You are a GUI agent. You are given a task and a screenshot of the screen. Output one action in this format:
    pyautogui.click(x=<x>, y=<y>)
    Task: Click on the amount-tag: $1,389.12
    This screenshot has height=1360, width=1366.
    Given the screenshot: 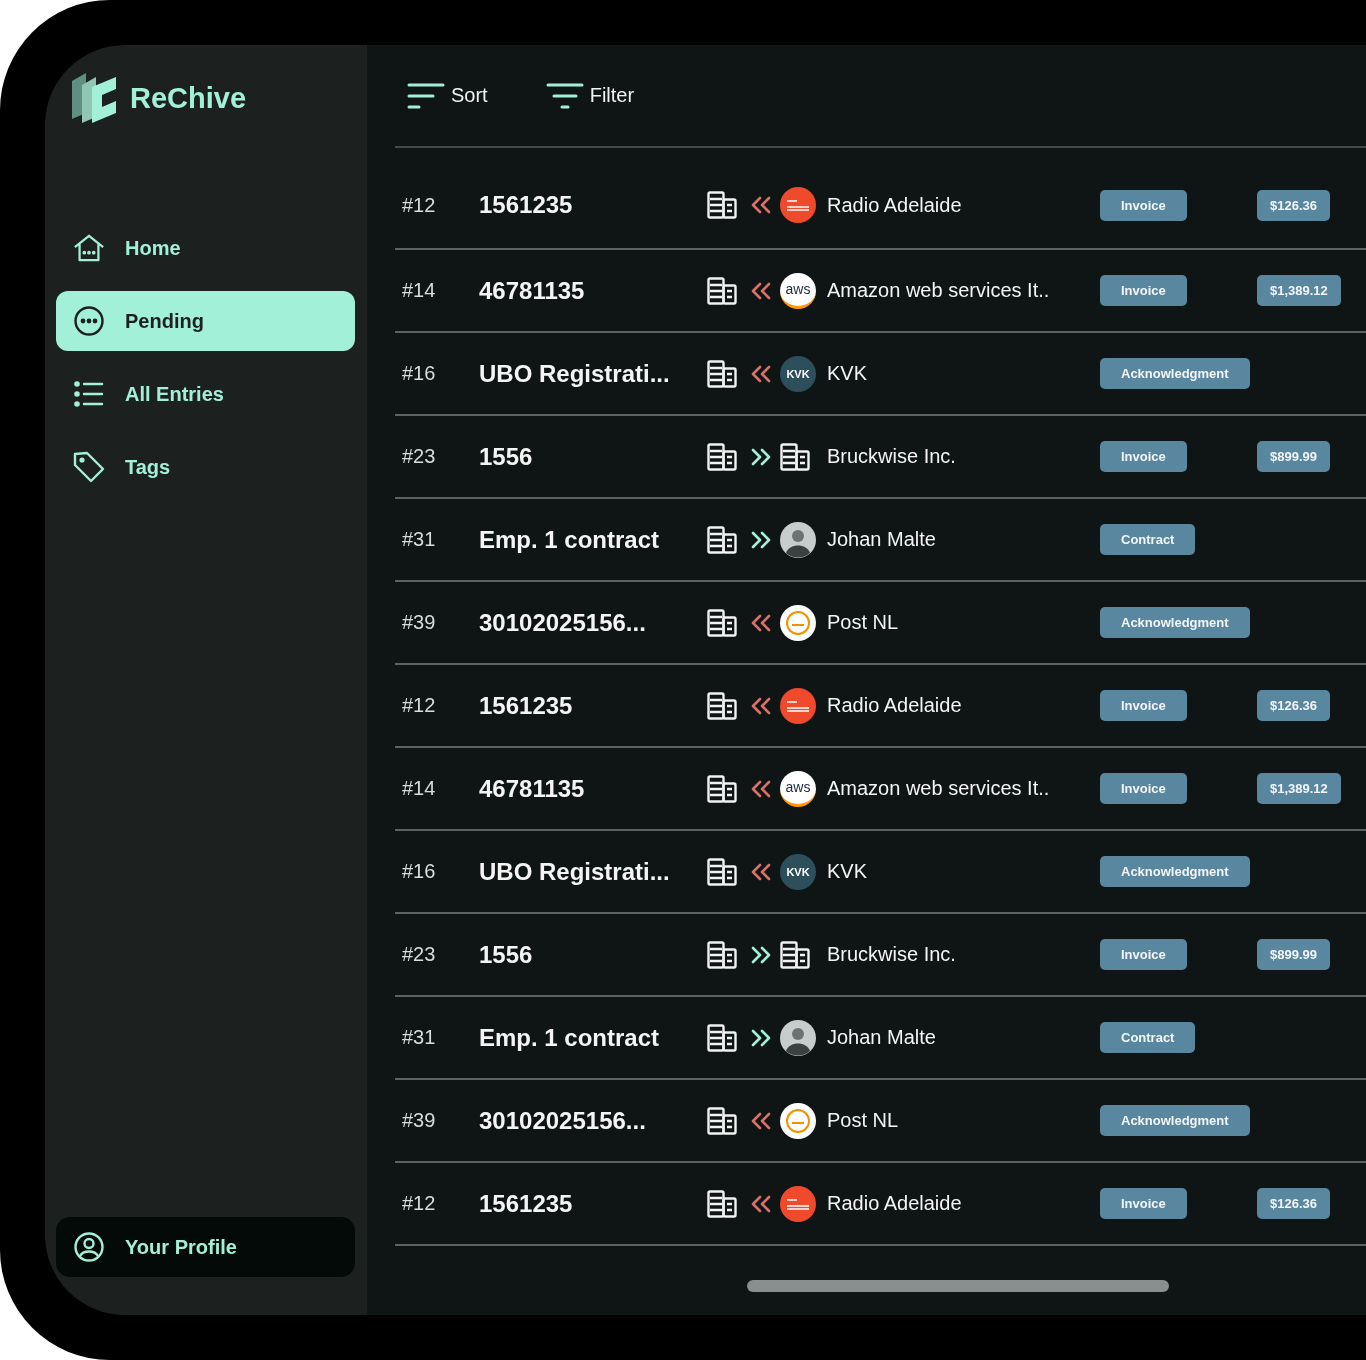 What is the action you would take?
    pyautogui.click(x=1299, y=290)
    